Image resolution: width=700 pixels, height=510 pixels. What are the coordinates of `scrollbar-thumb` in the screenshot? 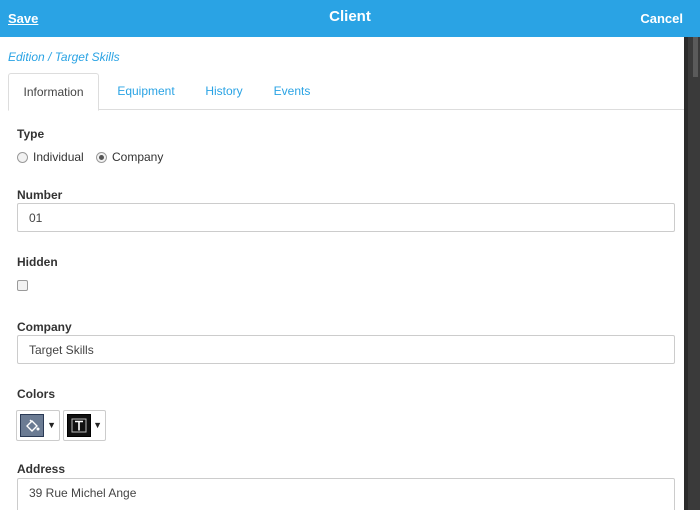 It's located at (695, 57).